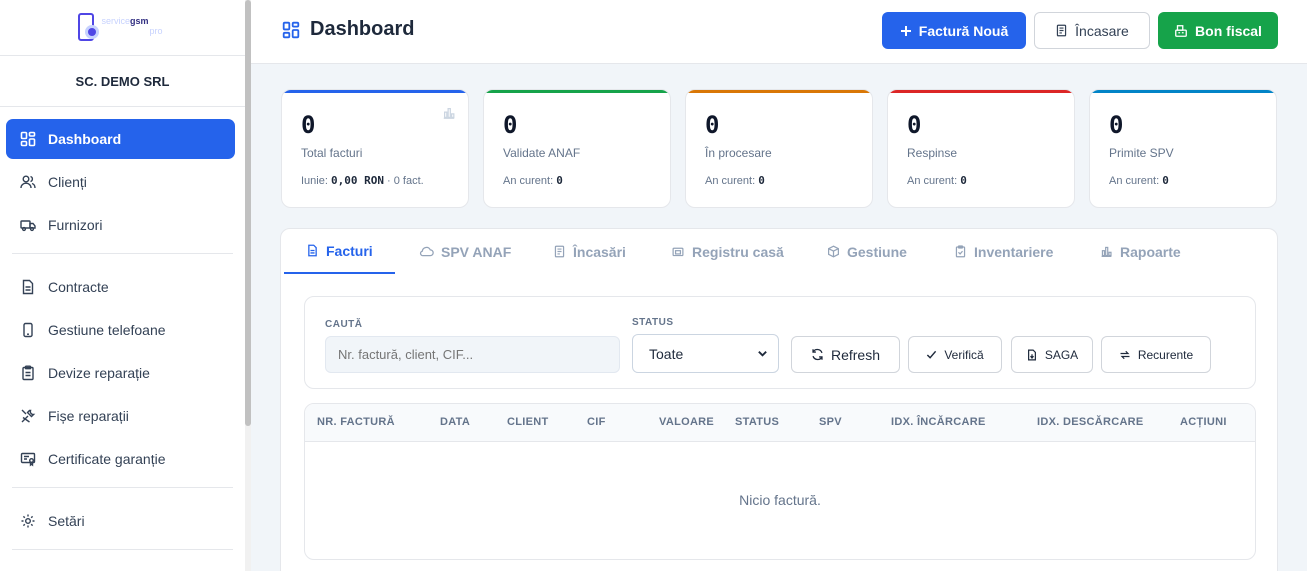 This screenshot has height=571, width=1307. I want to click on page-title-text: Dashboard, so click(362, 29).